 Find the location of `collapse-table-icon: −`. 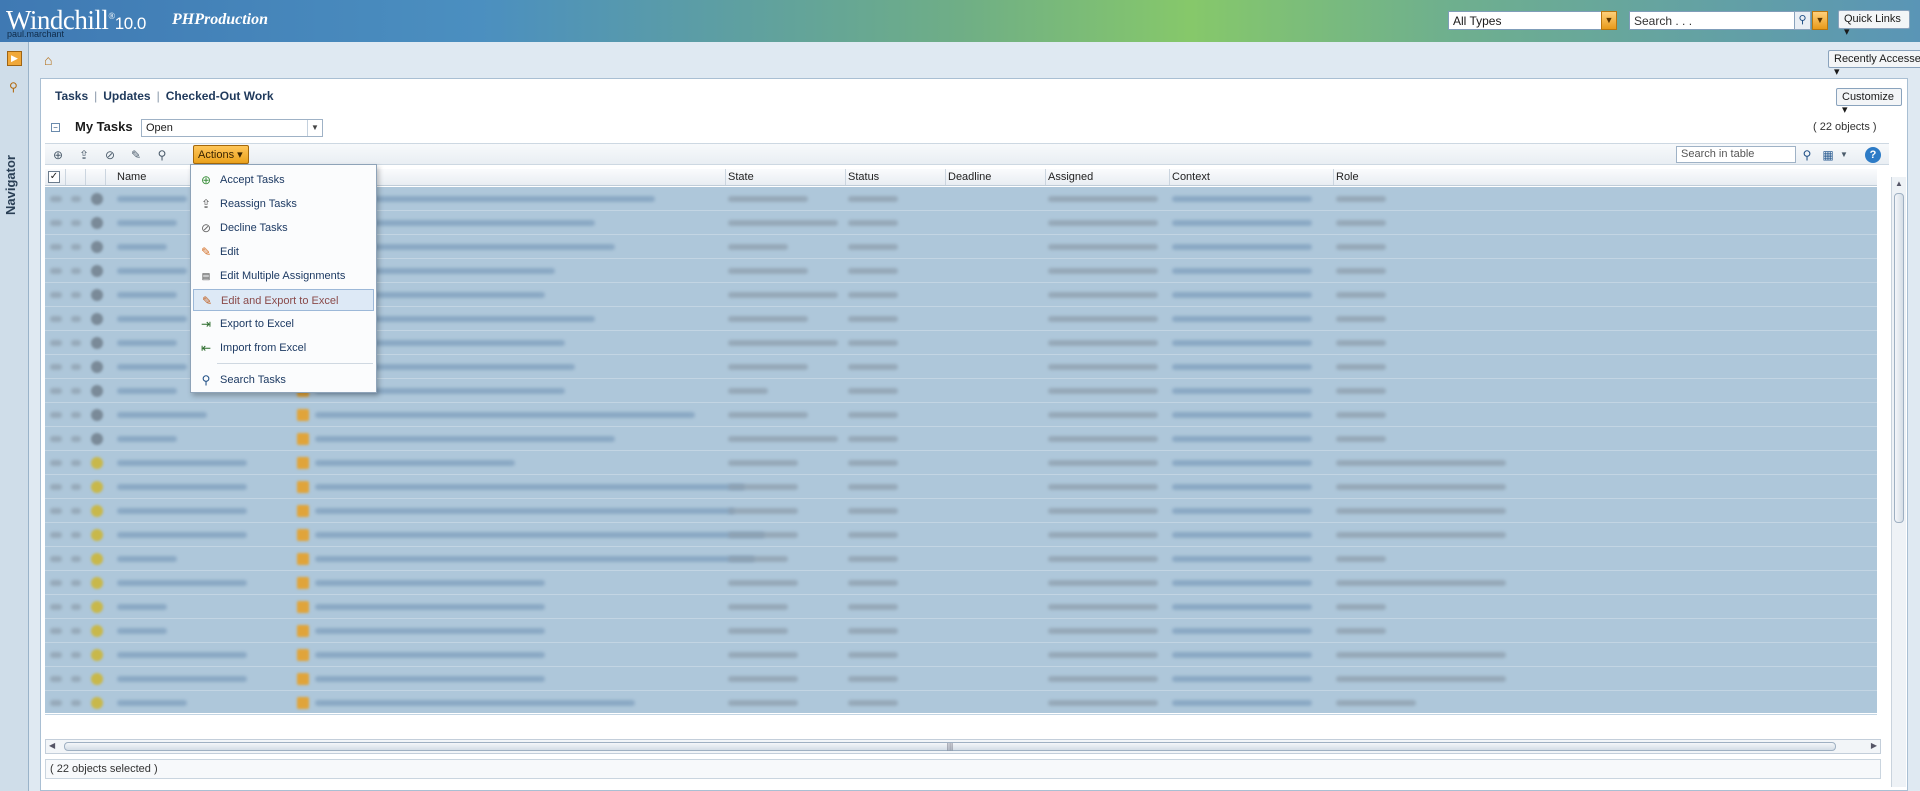

collapse-table-icon: − is located at coordinates (55, 127).